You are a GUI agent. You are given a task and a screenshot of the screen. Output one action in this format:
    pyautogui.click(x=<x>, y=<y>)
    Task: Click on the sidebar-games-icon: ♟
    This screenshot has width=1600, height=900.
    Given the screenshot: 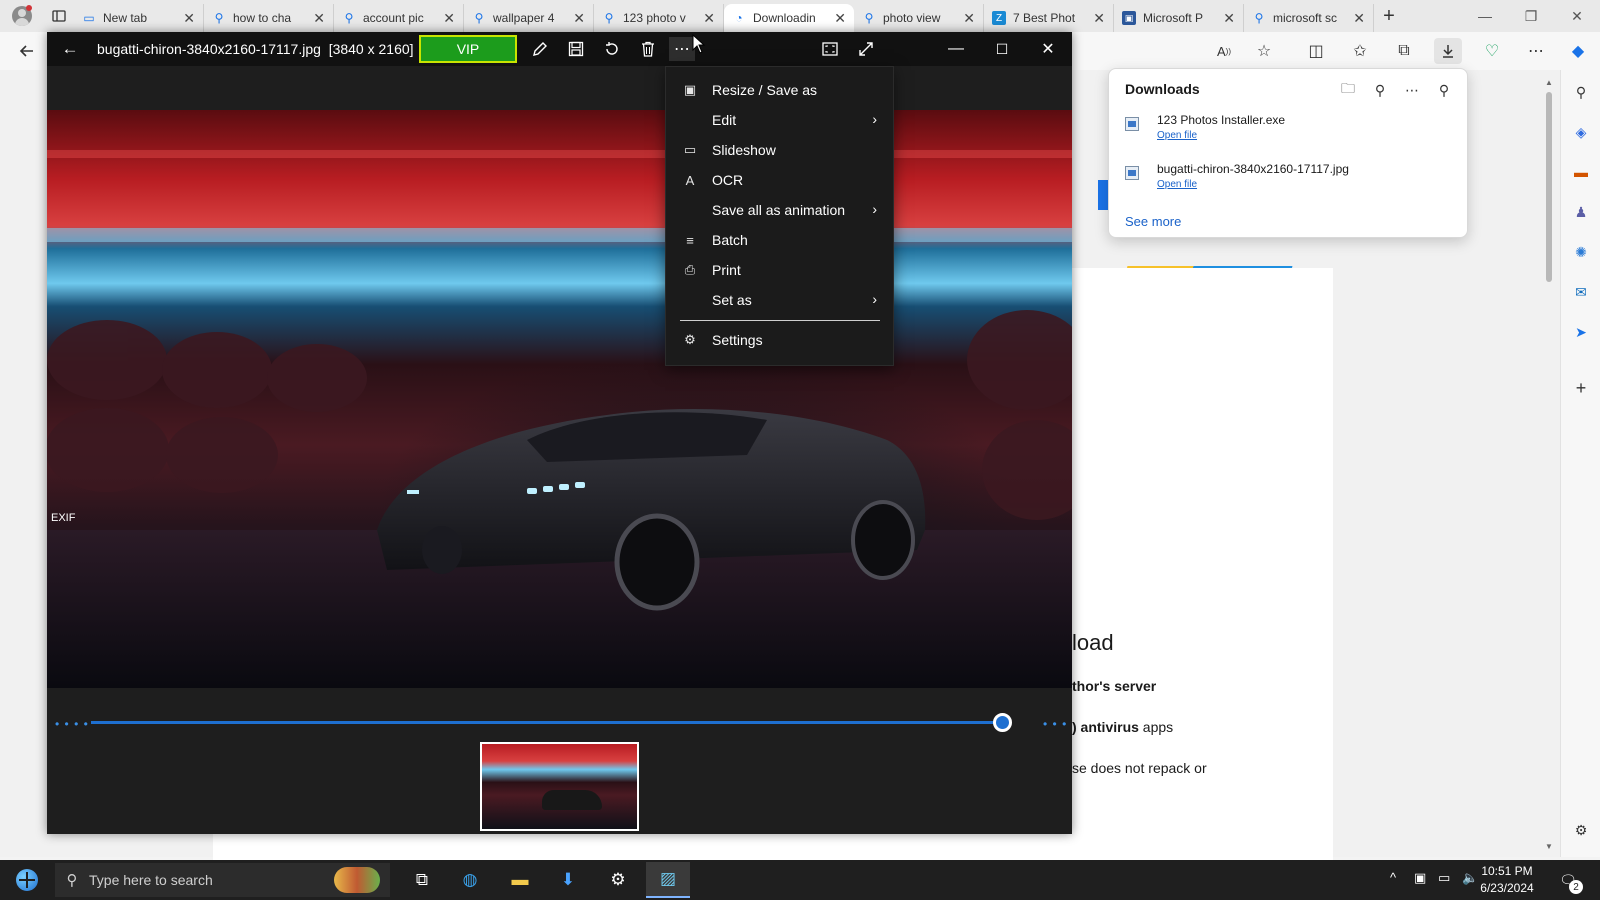 What is the action you would take?
    pyautogui.click(x=1581, y=212)
    